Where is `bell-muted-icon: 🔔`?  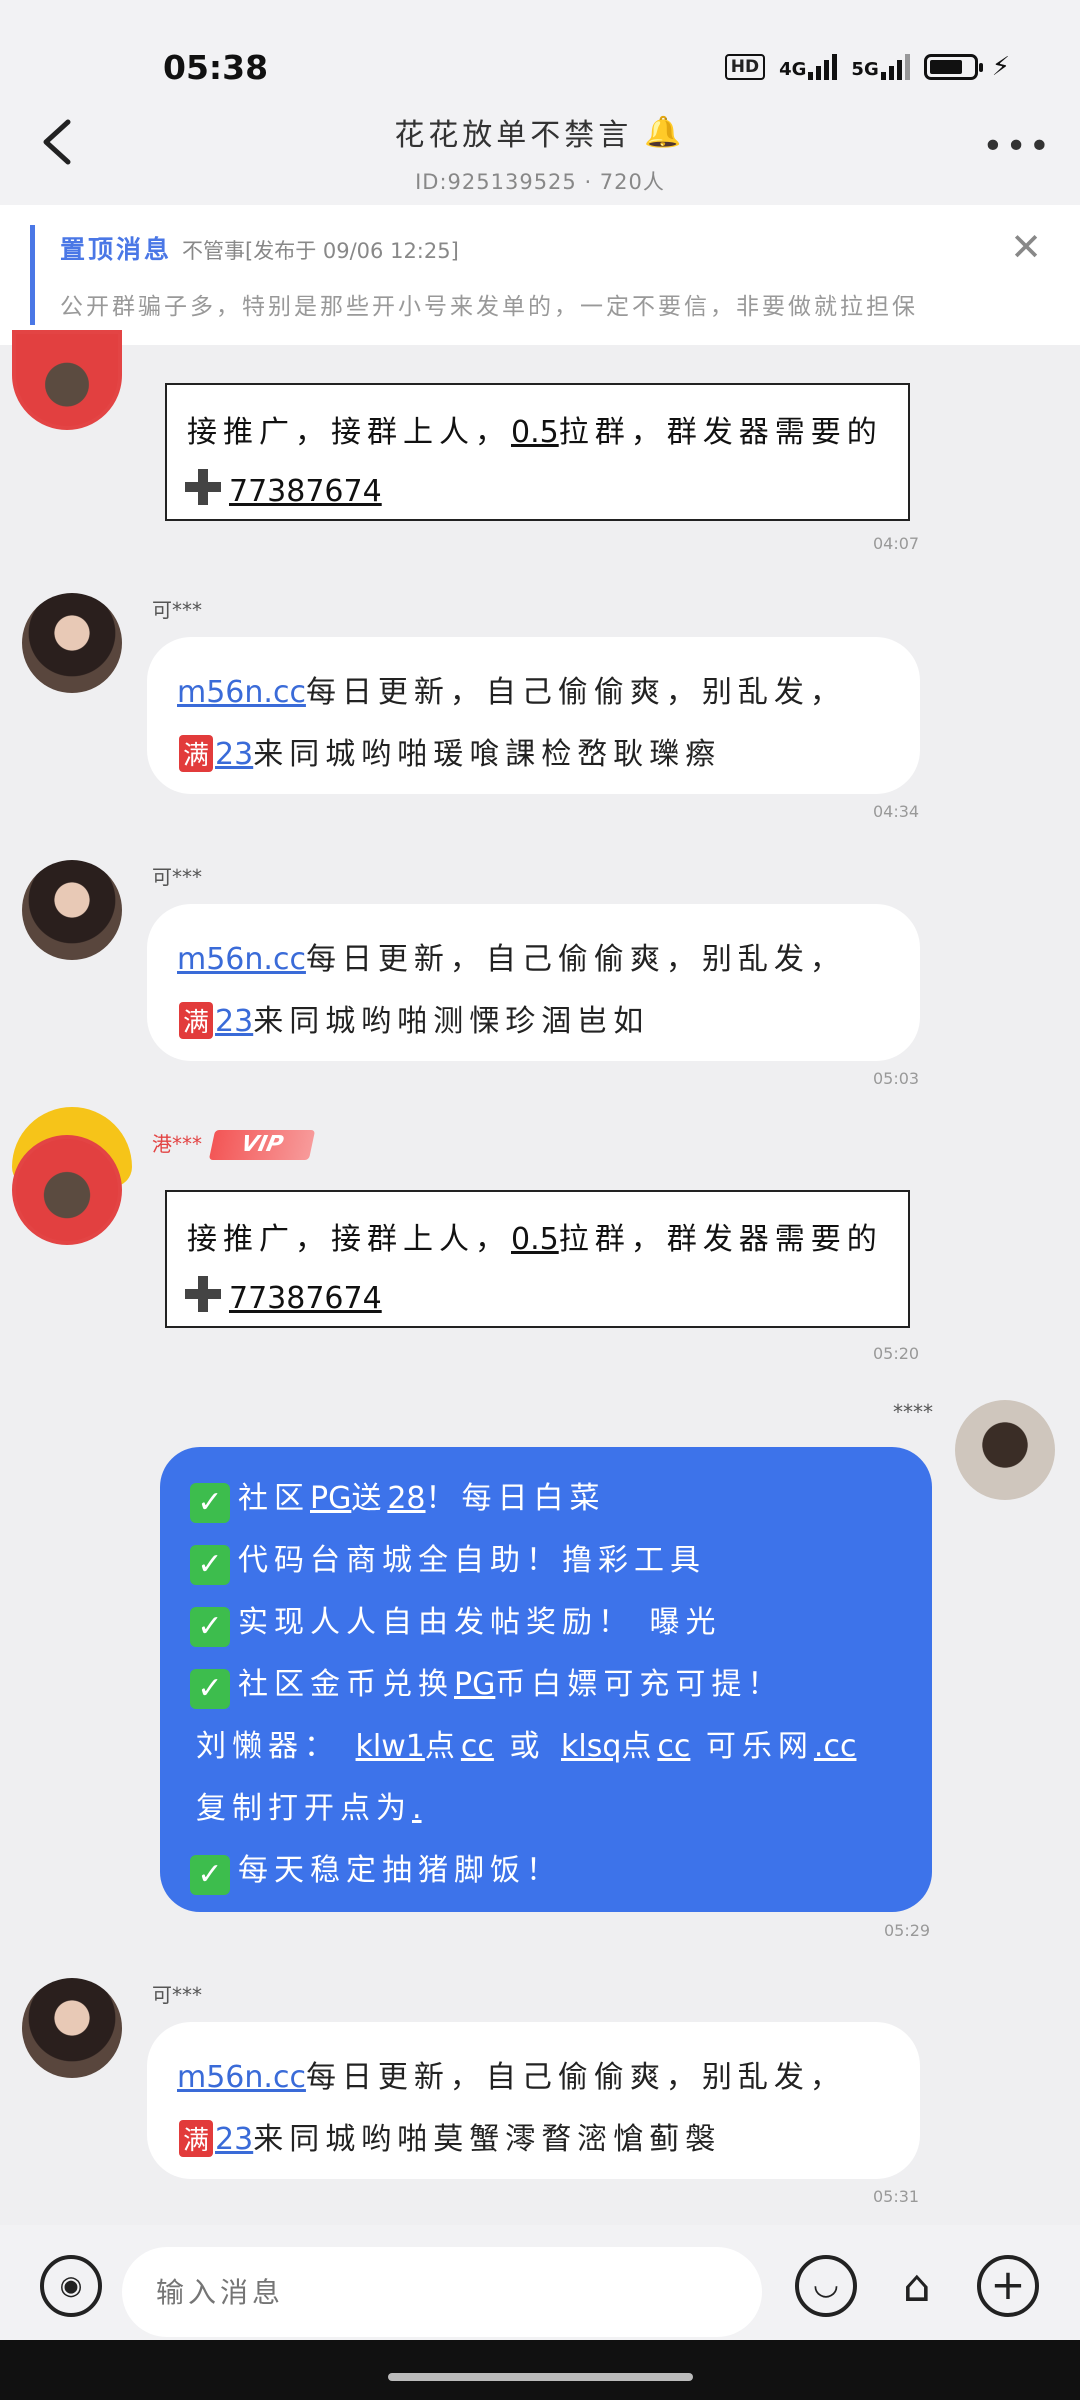
bell-muted-icon: 🔔 is located at coordinates (665, 132).